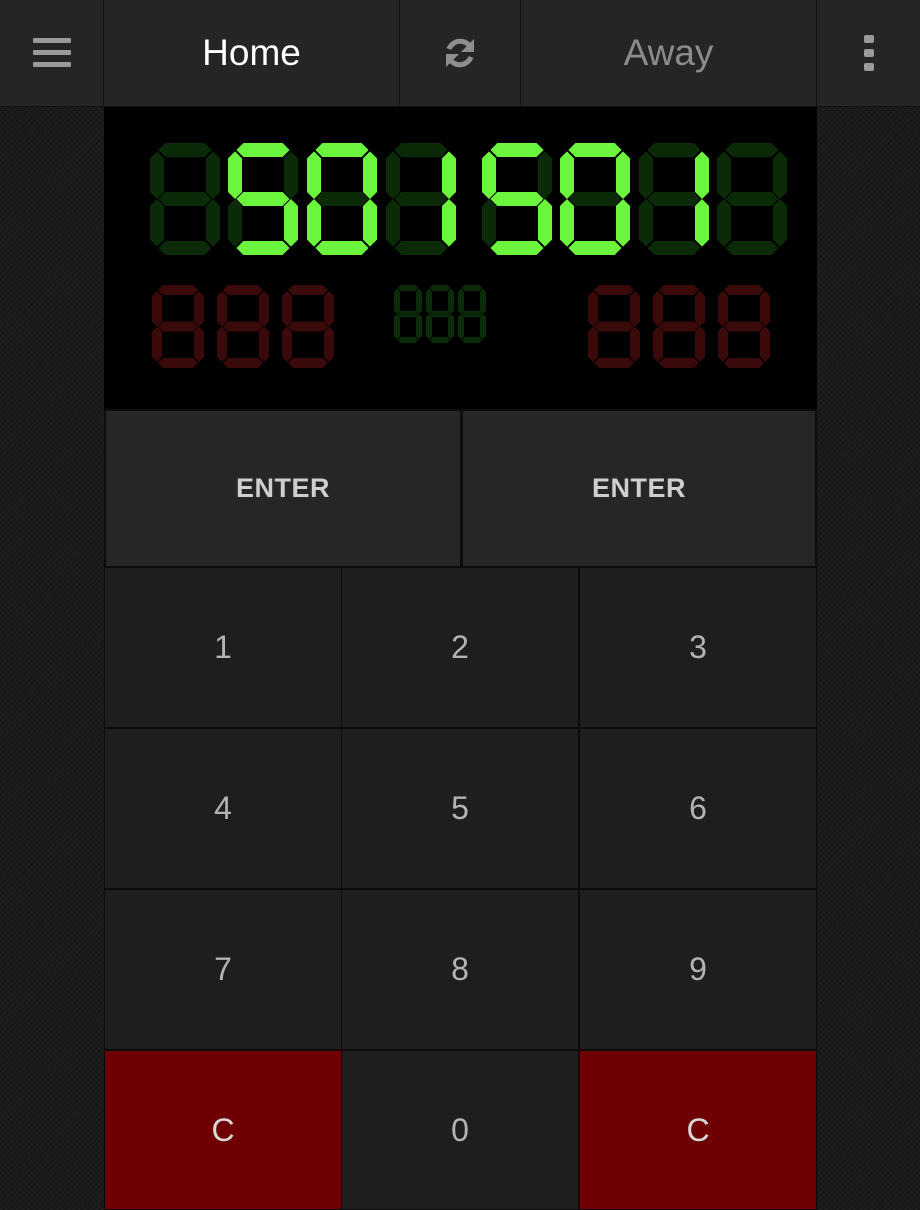 The width and height of the screenshot is (920, 1210). I want to click on tab-home-label: Home, so click(251, 52).